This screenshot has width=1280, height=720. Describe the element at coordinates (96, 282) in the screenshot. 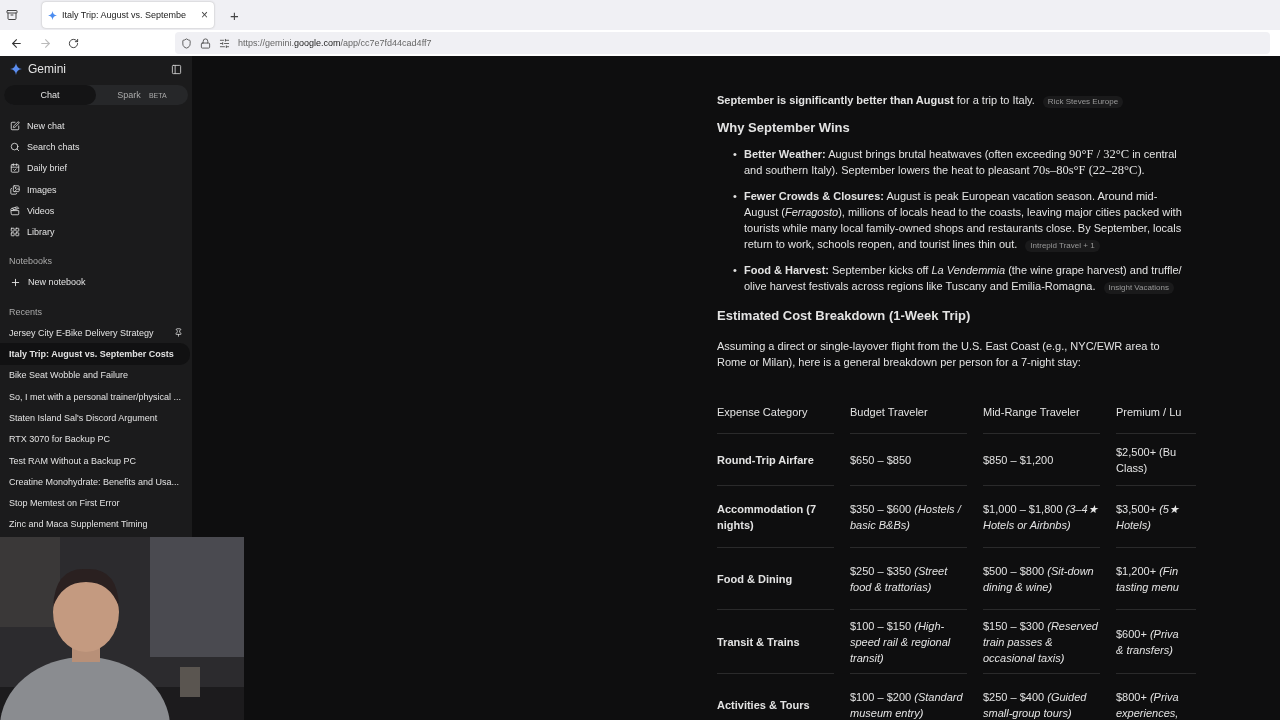

I see `new-notebook-item: New notebook` at that location.